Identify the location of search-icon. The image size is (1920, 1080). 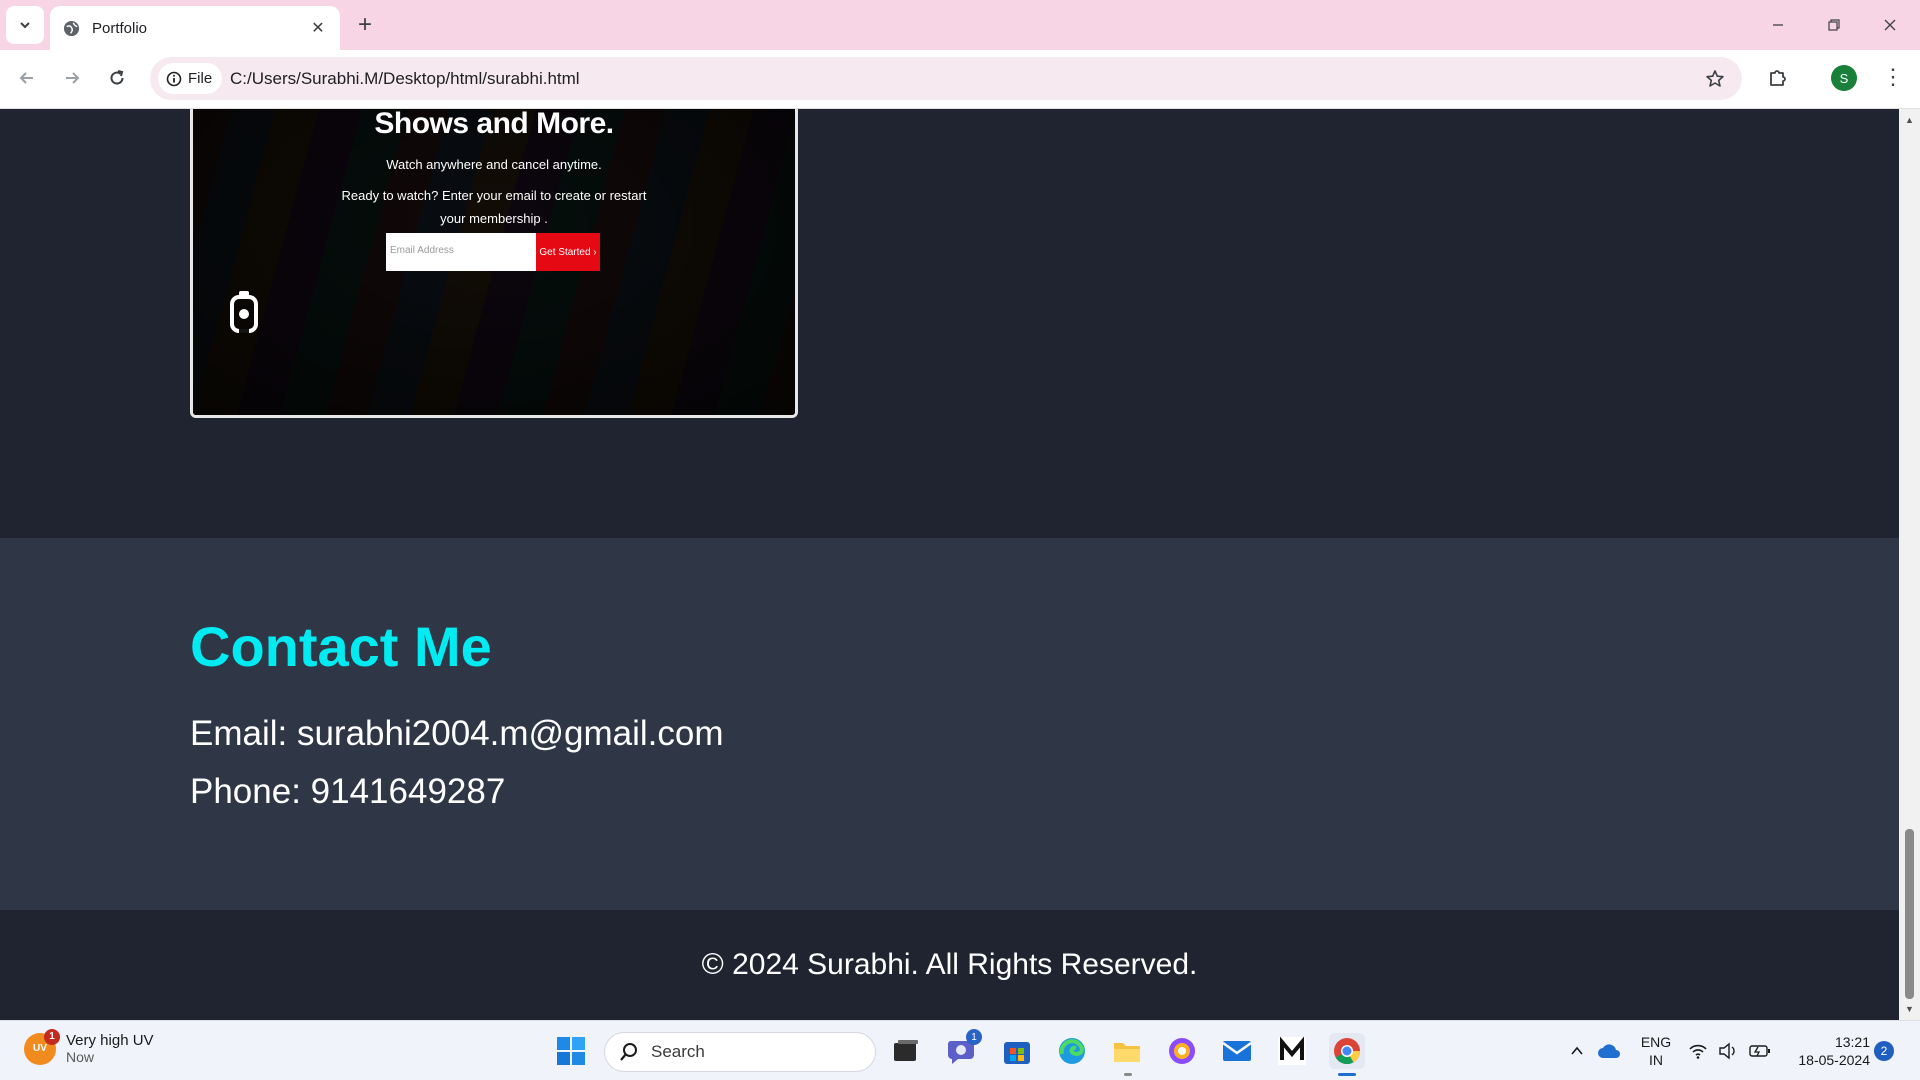
(628, 1052).